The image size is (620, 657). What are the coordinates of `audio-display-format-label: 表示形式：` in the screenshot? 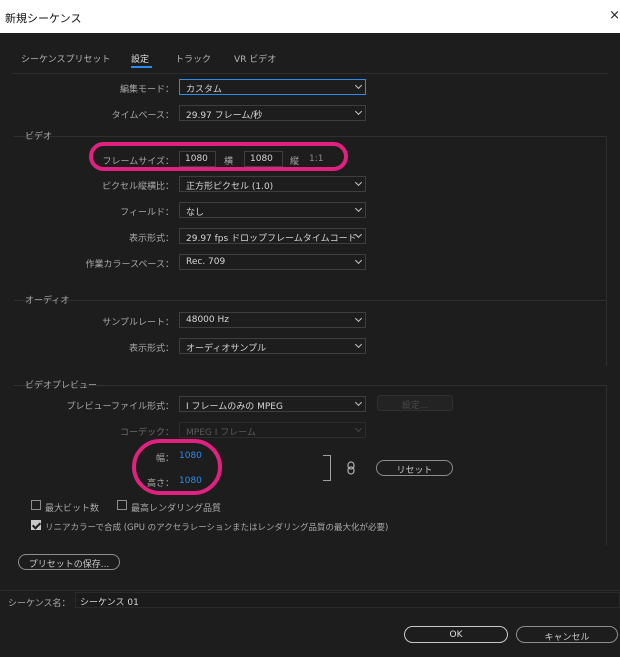 It's located at (151, 349).